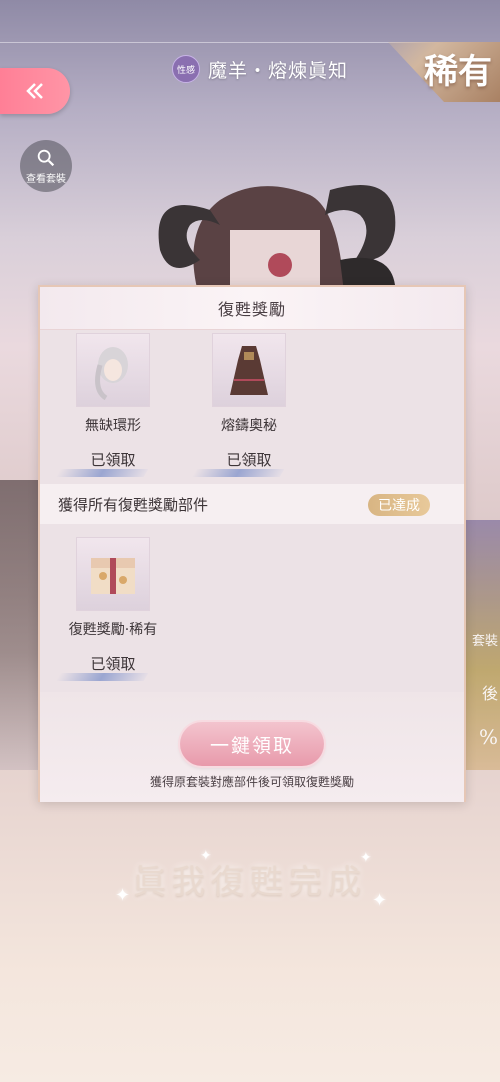 The image size is (500, 1082). Describe the element at coordinates (458, 72) in the screenshot. I see `rarity-label: 稀有` at that location.